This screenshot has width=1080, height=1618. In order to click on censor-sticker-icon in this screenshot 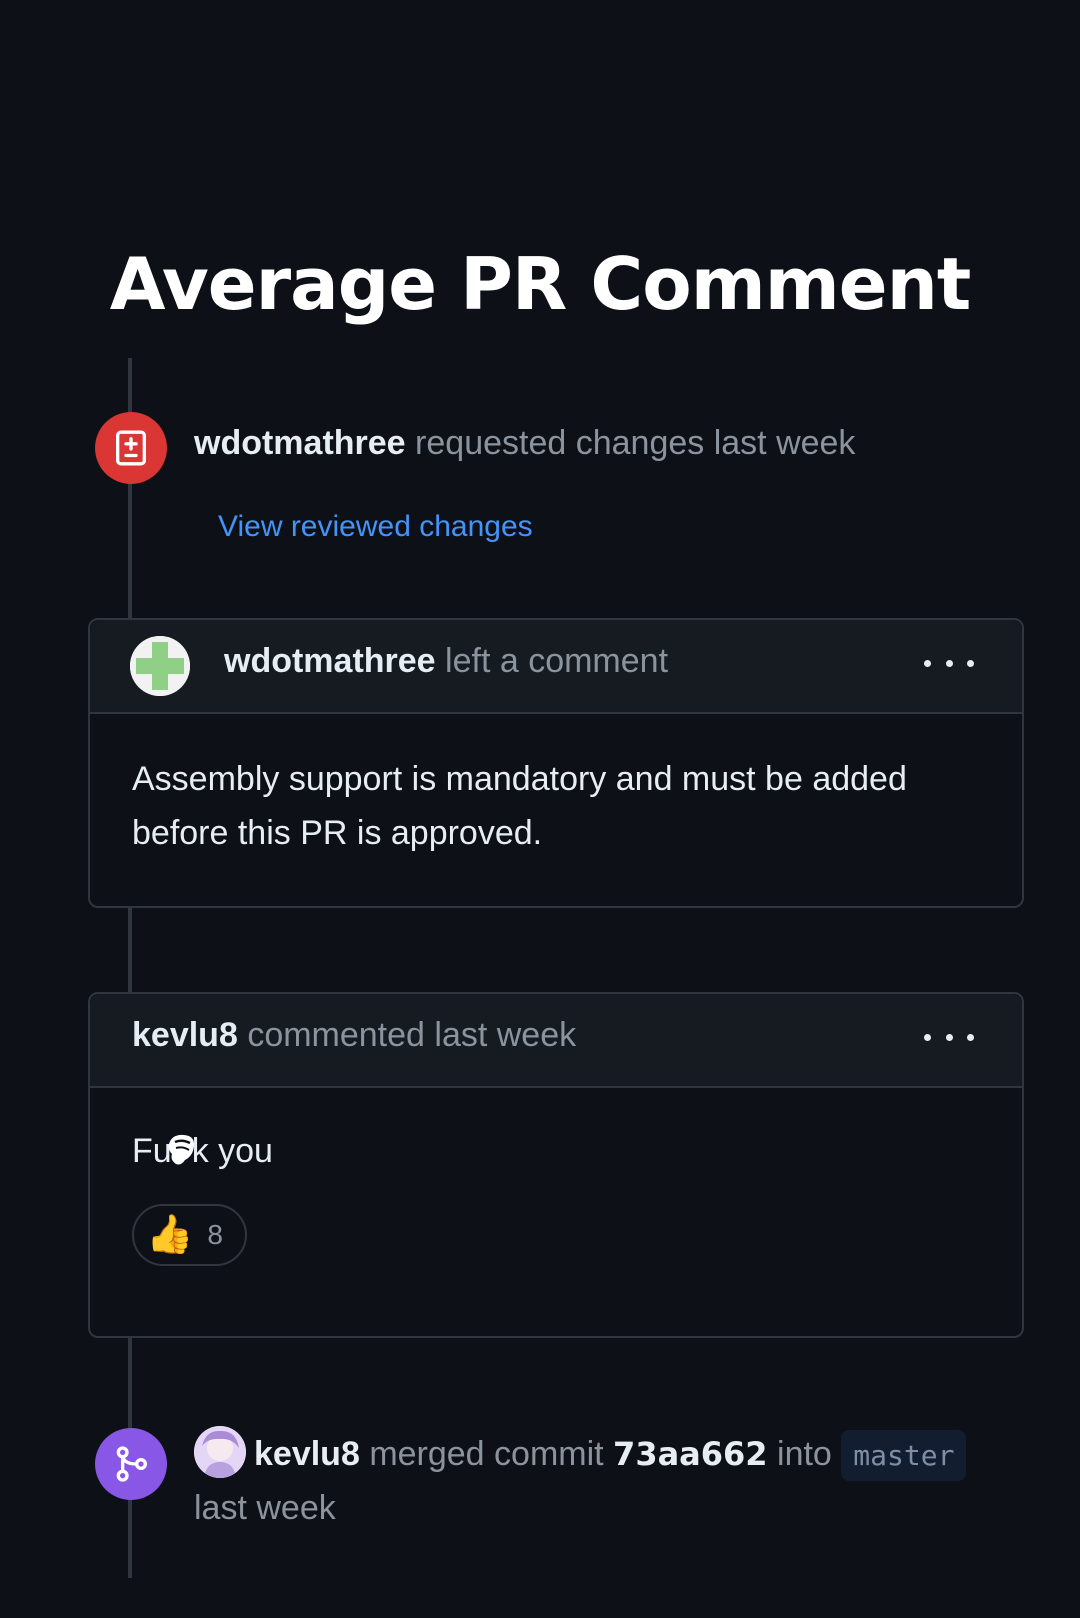, I will do `click(182, 1149)`.